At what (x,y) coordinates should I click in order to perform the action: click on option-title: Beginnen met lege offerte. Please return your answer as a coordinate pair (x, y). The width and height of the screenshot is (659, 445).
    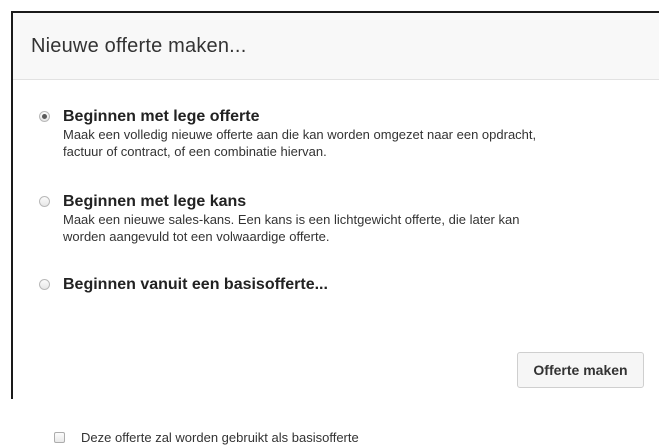
    Looking at the image, I should click on (161, 116).